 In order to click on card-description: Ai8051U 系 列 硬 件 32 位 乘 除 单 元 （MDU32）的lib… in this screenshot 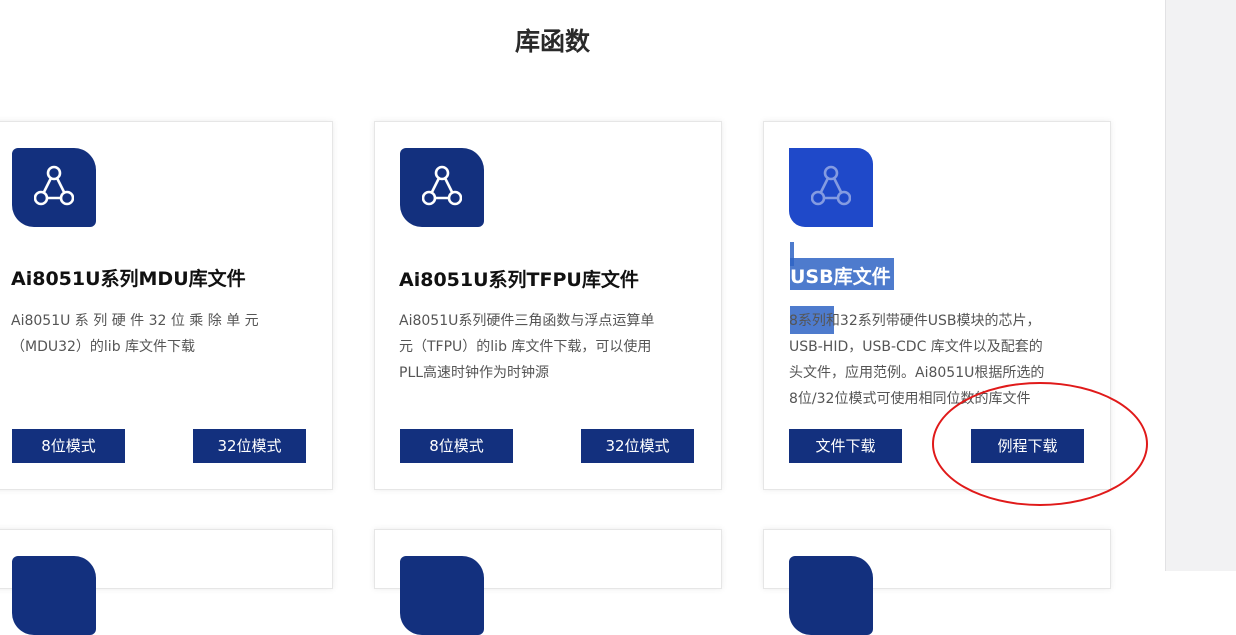, I will do `click(166, 334)`.